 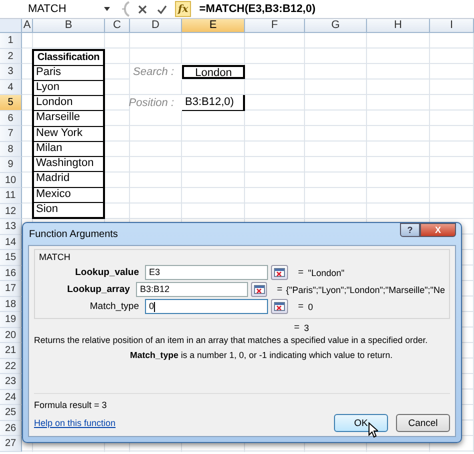 What do you see at coordinates (11, 304) in the screenshot?
I see `row-header: 18` at bounding box center [11, 304].